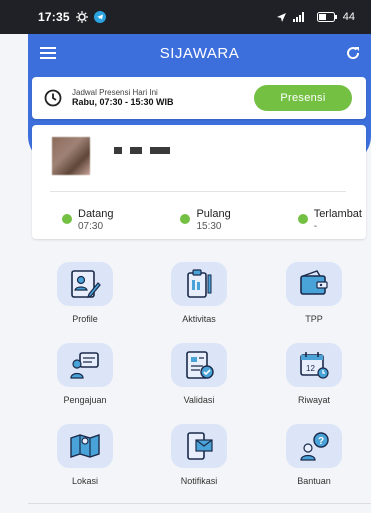 Image resolution: width=371 pixels, height=513 pixels. Describe the element at coordinates (84, 365) in the screenshot. I see `submission-icon` at that location.